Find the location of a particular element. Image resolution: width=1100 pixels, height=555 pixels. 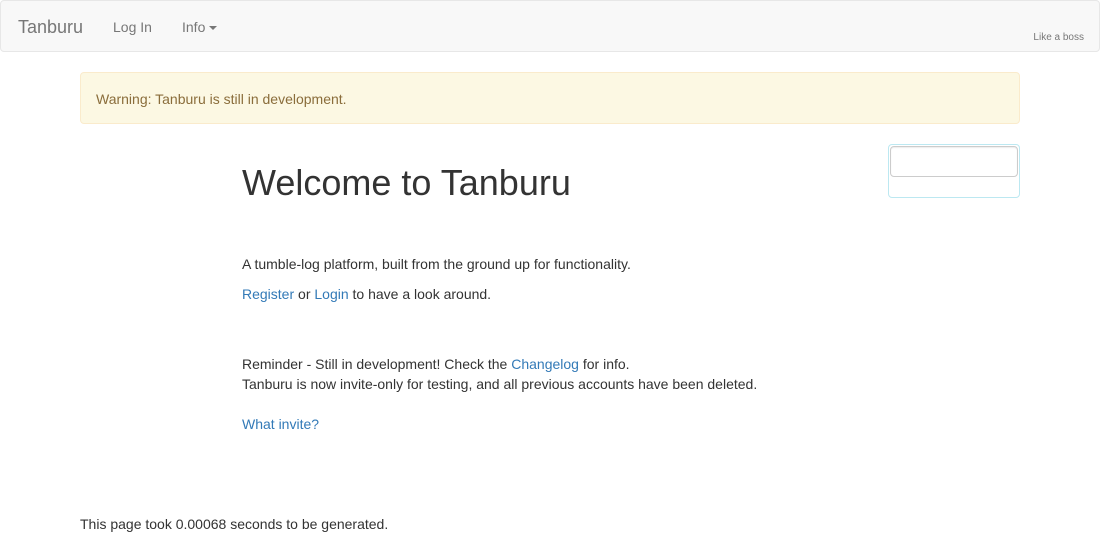

side-panel-field is located at coordinates (954, 161).